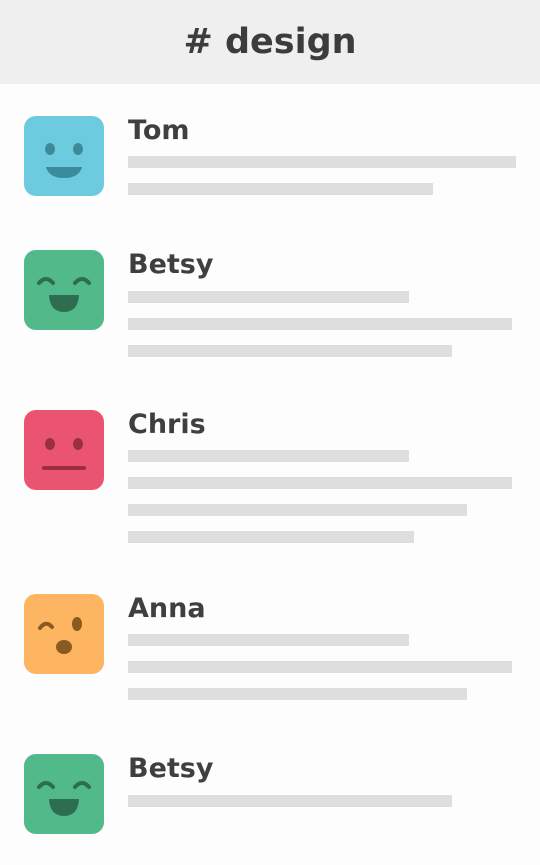 This screenshot has height=865, width=540. Describe the element at coordinates (64, 160) in the screenshot. I see `smile-icon` at that location.